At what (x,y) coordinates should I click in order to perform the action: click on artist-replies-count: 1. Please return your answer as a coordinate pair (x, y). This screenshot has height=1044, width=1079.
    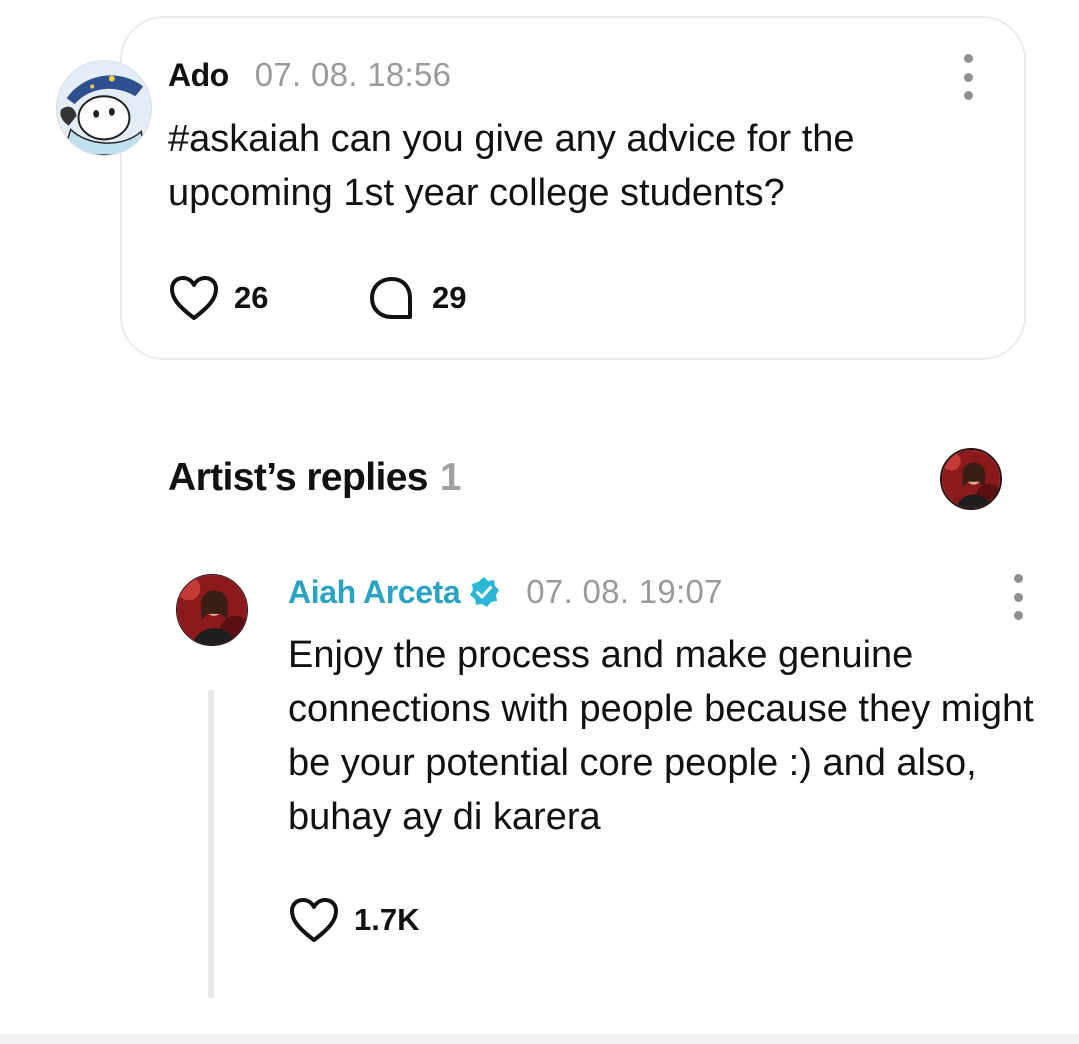
    Looking at the image, I should click on (450, 477).